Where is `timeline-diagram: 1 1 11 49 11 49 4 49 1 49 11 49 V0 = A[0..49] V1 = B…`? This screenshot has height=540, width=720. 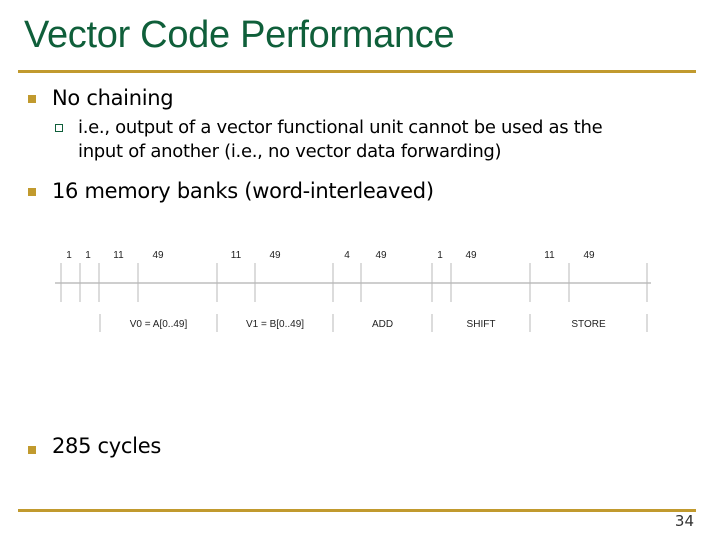 timeline-diagram: 1 1 11 49 11 49 4 49 1 49 11 49 V0 = A[0..49] V1 = B… is located at coordinates (353, 291).